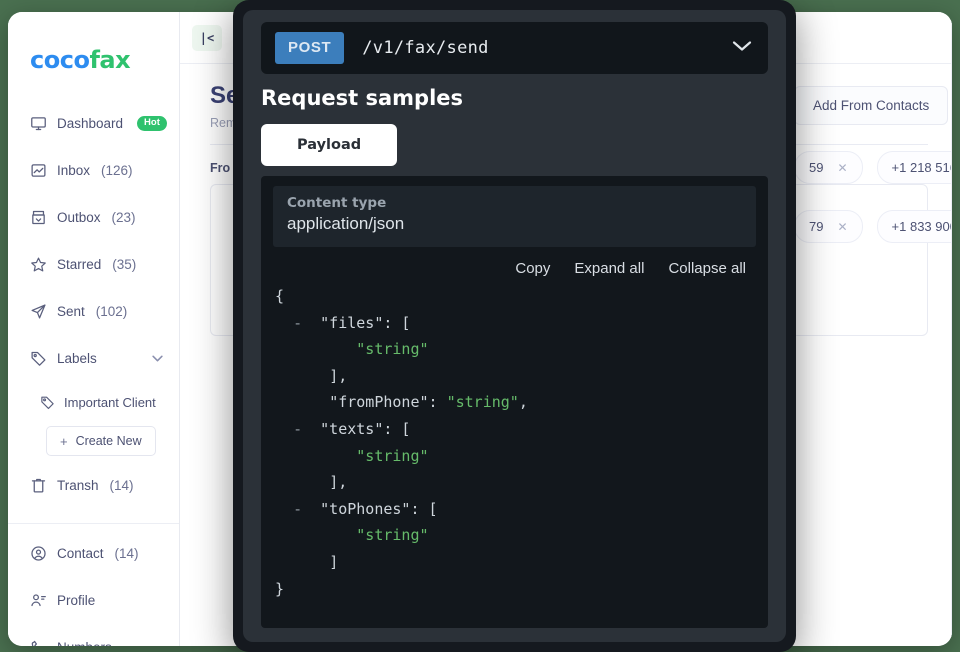 The width and height of the screenshot is (960, 652). What do you see at coordinates (38, 600) in the screenshot?
I see `user-list-icon` at bounding box center [38, 600].